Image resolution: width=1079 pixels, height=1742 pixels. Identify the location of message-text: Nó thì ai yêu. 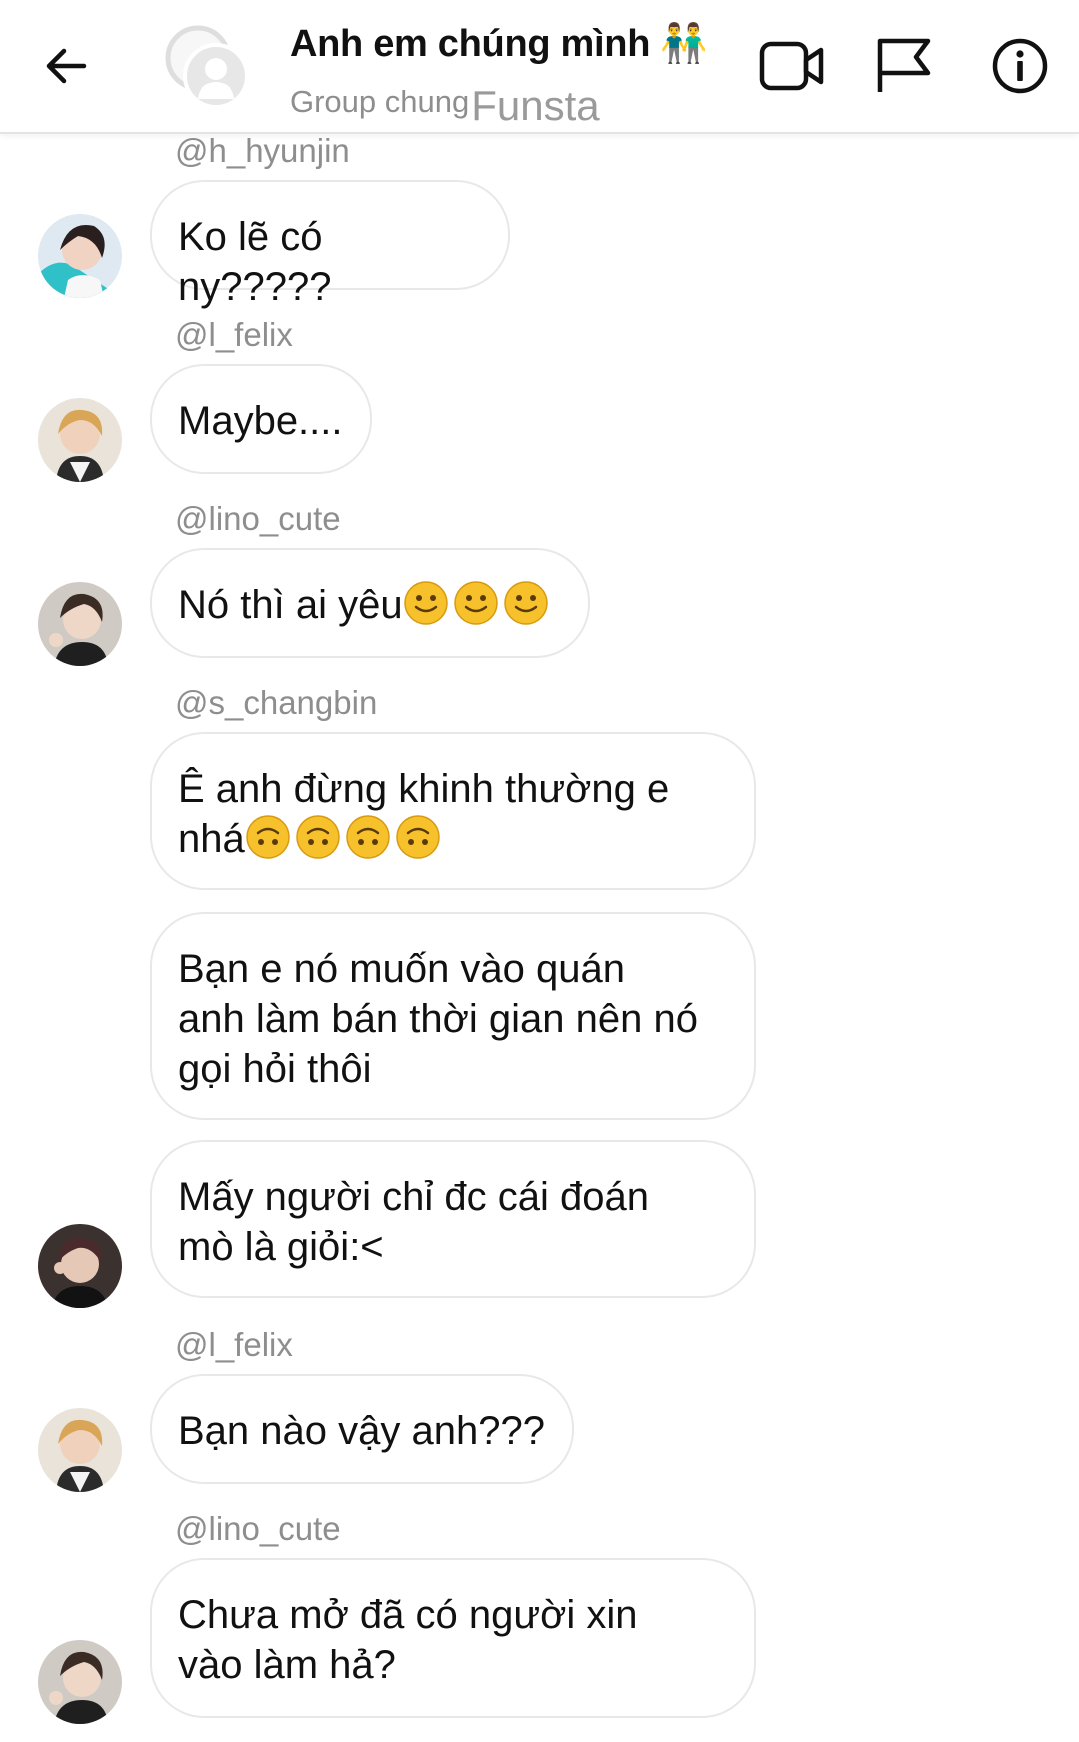
(290, 605).